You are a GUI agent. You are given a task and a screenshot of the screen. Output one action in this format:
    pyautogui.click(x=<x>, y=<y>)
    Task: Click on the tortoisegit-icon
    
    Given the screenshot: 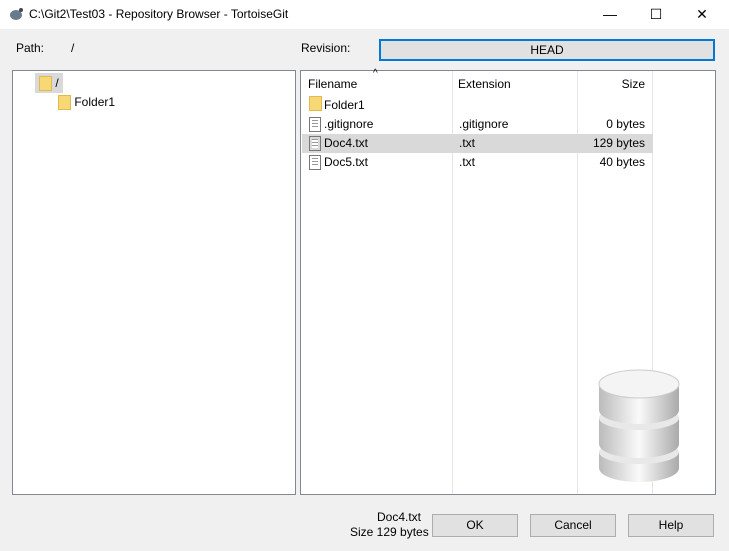 What is the action you would take?
    pyautogui.click(x=16, y=14)
    